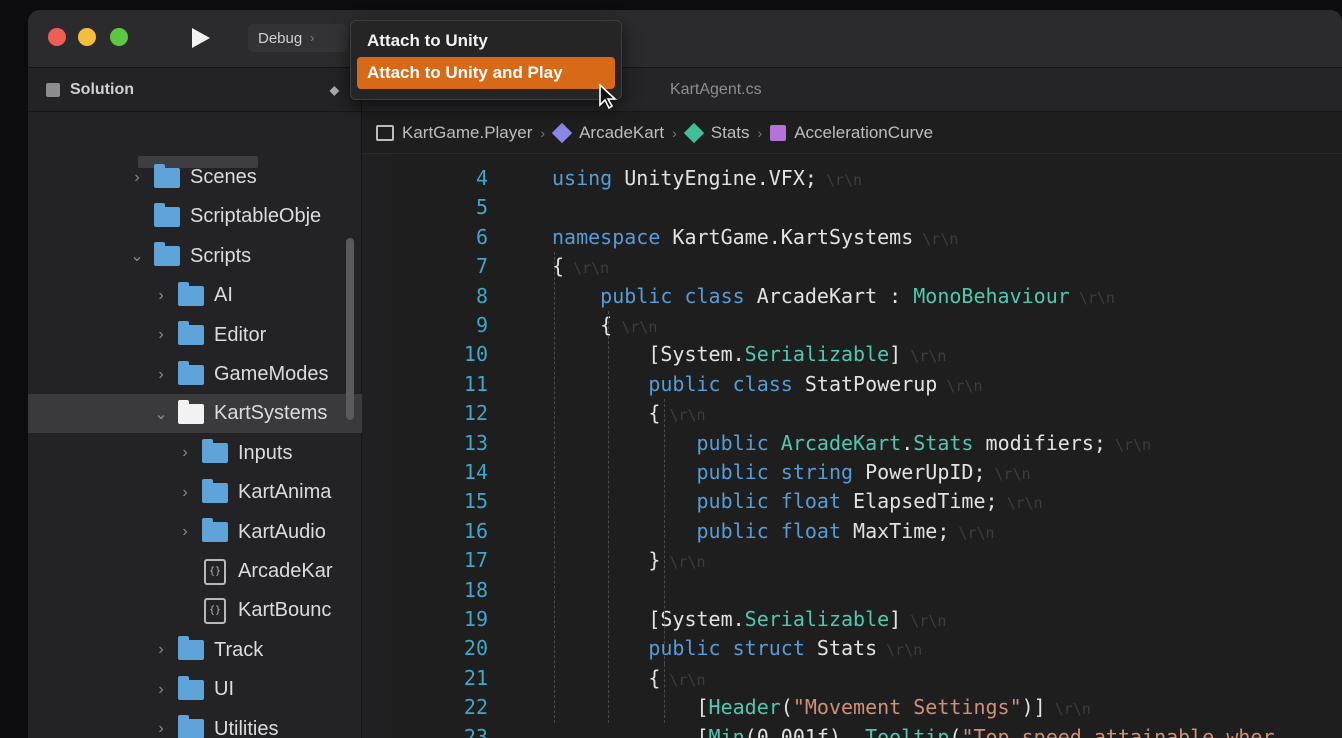  What do you see at coordinates (852, 590) in the screenshot?
I see `code-line: 18` at bounding box center [852, 590].